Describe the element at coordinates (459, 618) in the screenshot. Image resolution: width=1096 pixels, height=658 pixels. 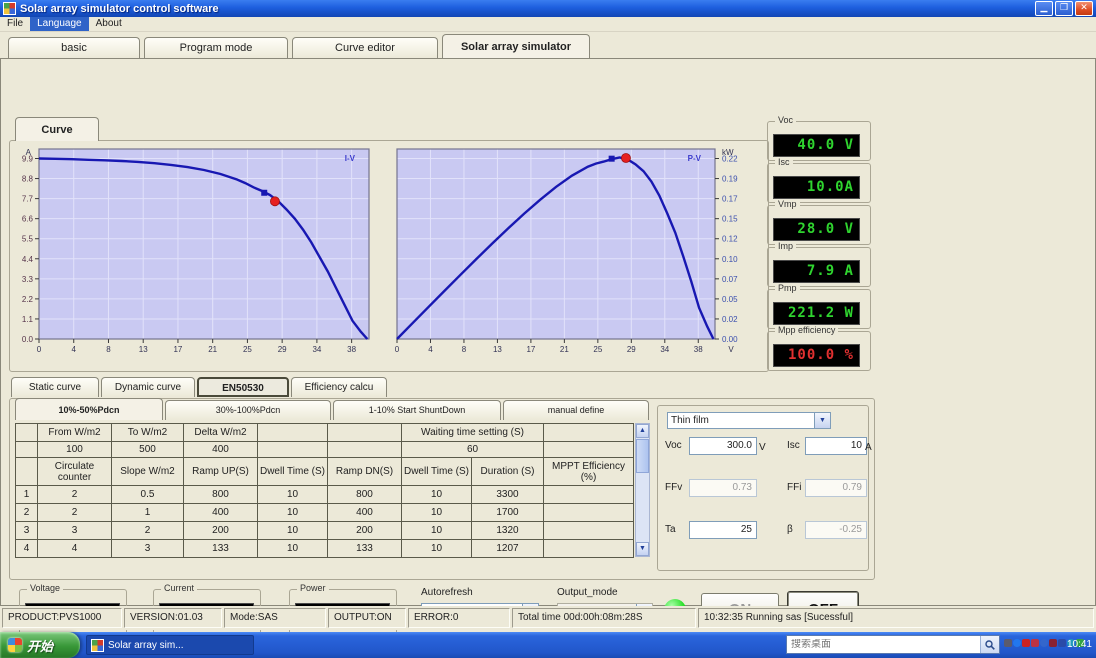
I see `status-segment-5: ERROR:0` at that location.